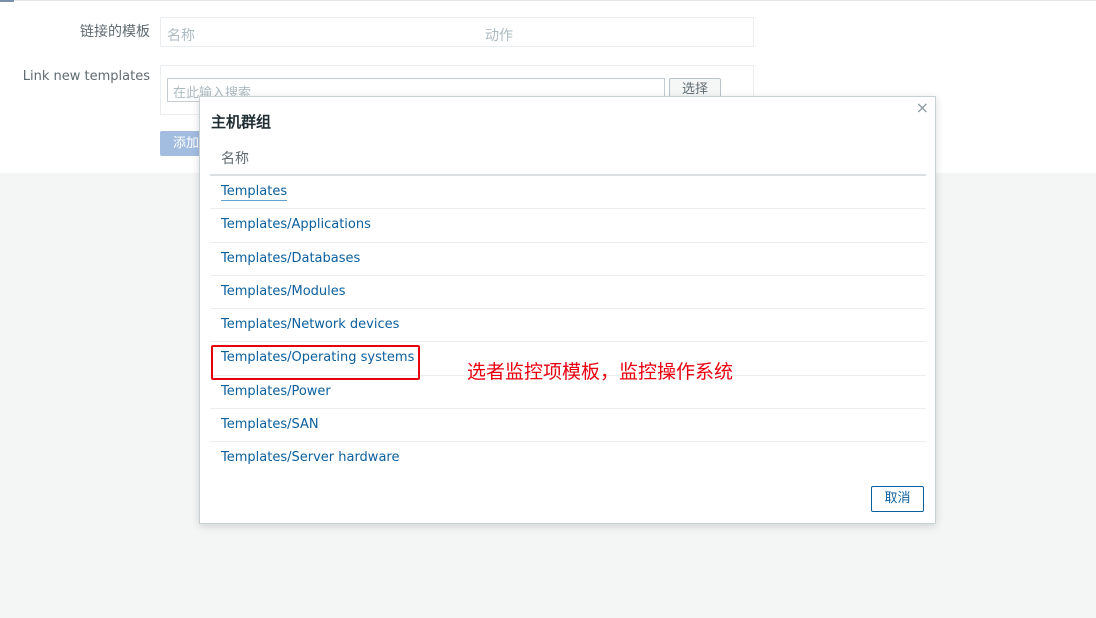 The width and height of the screenshot is (1096, 618). Describe the element at coordinates (276, 391) in the screenshot. I see `host-group-link: Templates/Power` at that location.